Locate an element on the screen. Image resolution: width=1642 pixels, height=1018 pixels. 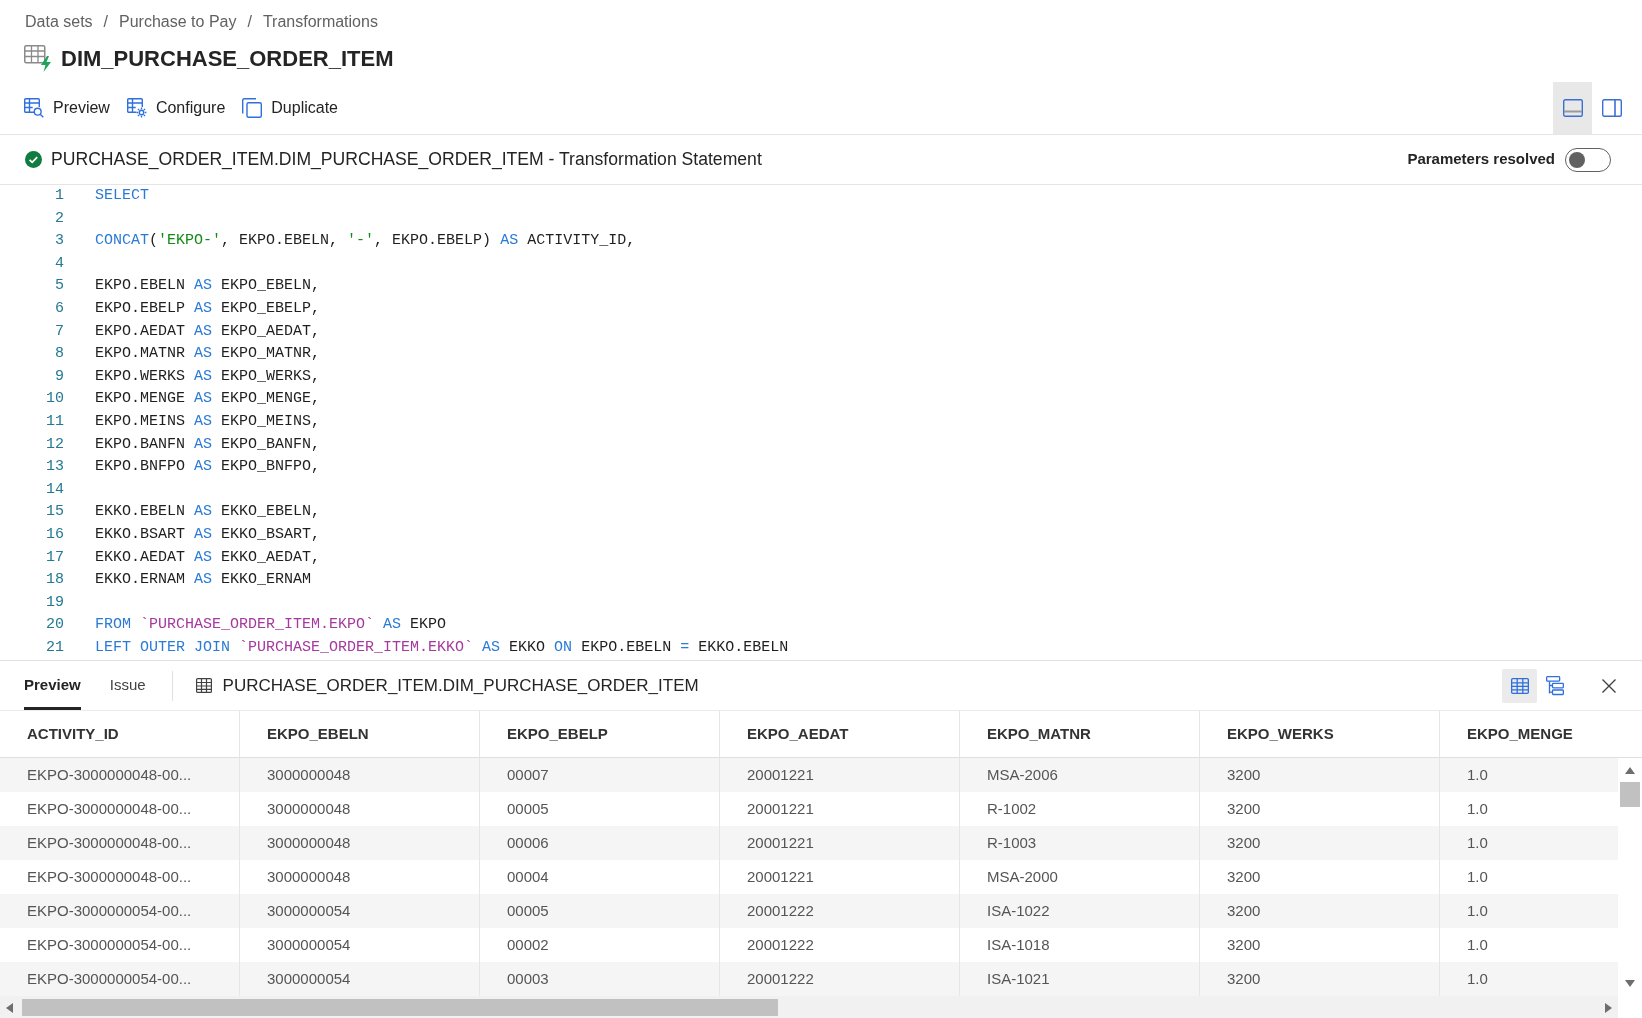
line-number: 6 is located at coordinates (59, 309).